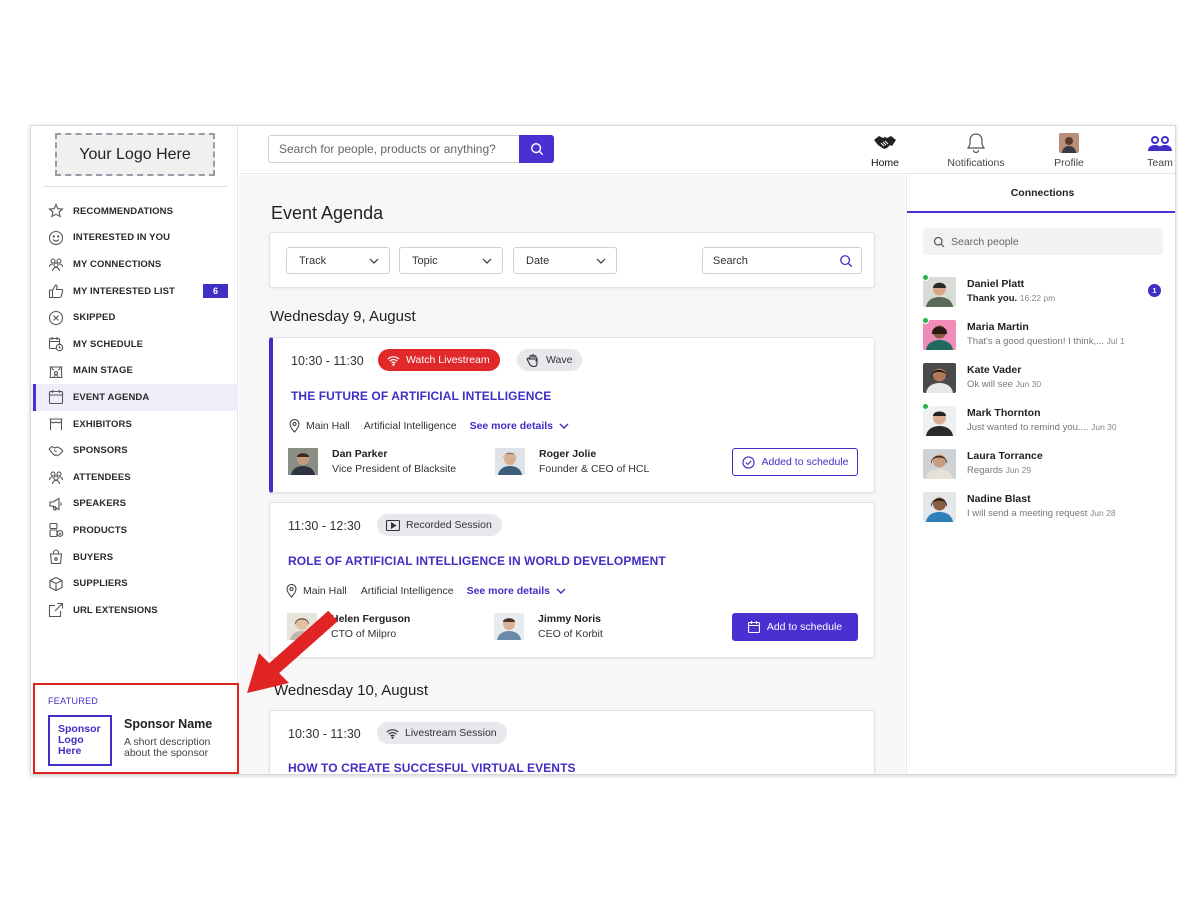 The width and height of the screenshot is (1200, 900). What do you see at coordinates (134, 504) in the screenshot?
I see `sidebar-item-speakers: SPEAKERS` at bounding box center [134, 504].